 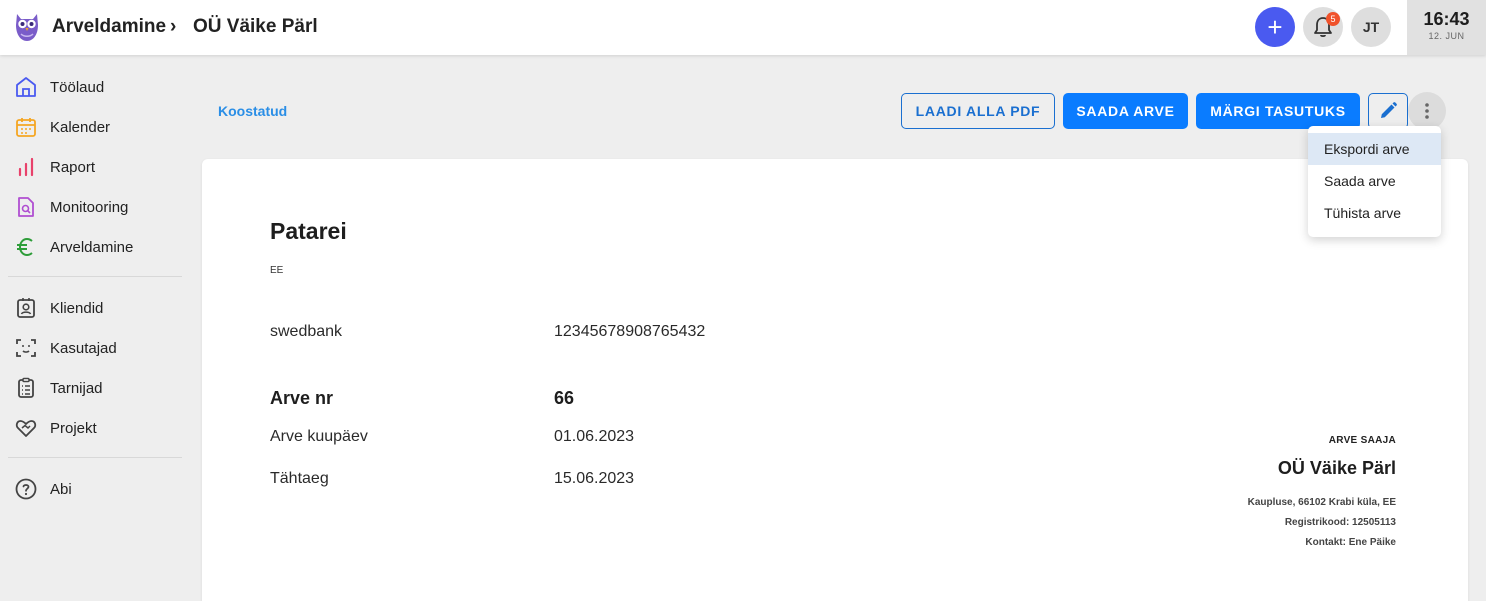 What do you see at coordinates (26, 167) in the screenshot?
I see `bar-chart-icon` at bounding box center [26, 167].